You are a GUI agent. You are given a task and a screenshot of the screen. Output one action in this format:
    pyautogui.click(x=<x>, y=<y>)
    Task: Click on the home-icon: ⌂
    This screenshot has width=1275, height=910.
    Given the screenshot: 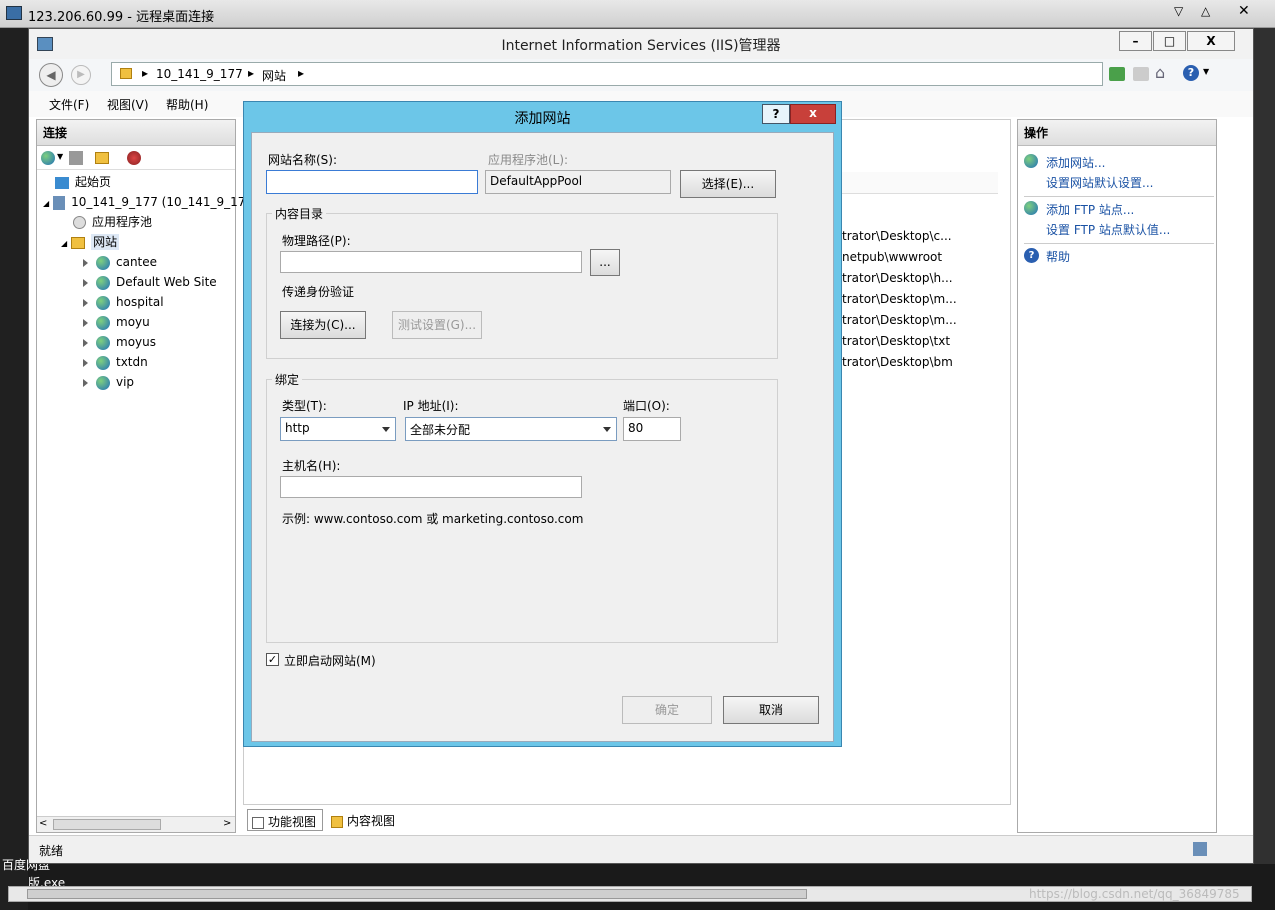 What is the action you would take?
    pyautogui.click(x=1160, y=72)
    